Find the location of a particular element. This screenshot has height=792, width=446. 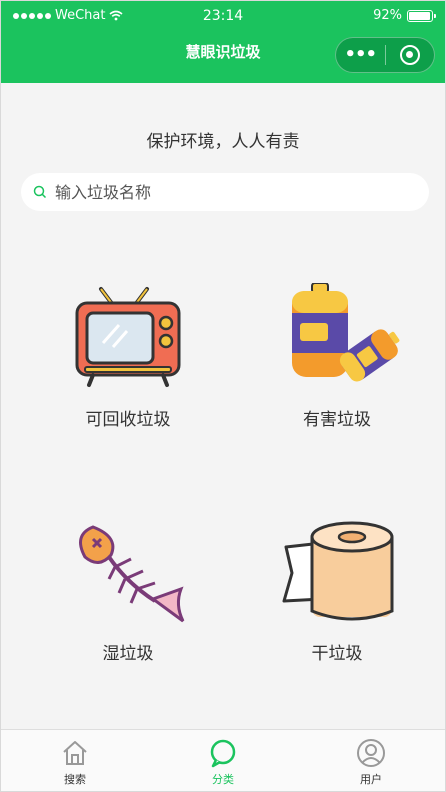

capsule-menu: ••• is located at coordinates (385, 55).